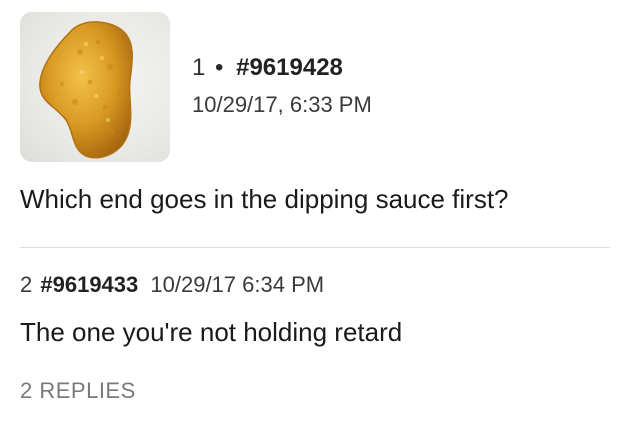 The image size is (628, 432). Describe the element at coordinates (211, 332) in the screenshot. I see `reply-body: The one you're not holding retard` at that location.